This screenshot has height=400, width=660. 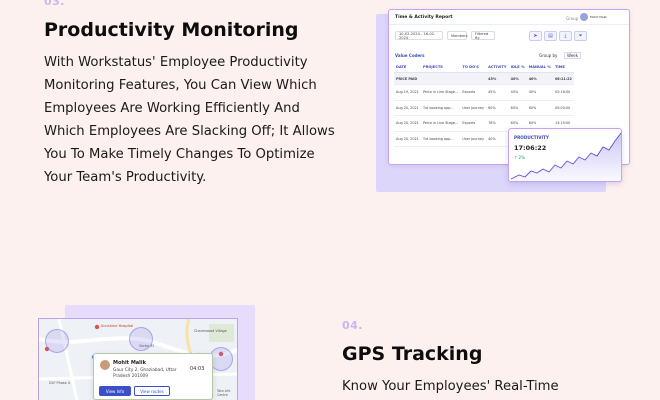 What do you see at coordinates (548, 55) in the screenshot?
I see `group-by-label: Group by` at bounding box center [548, 55].